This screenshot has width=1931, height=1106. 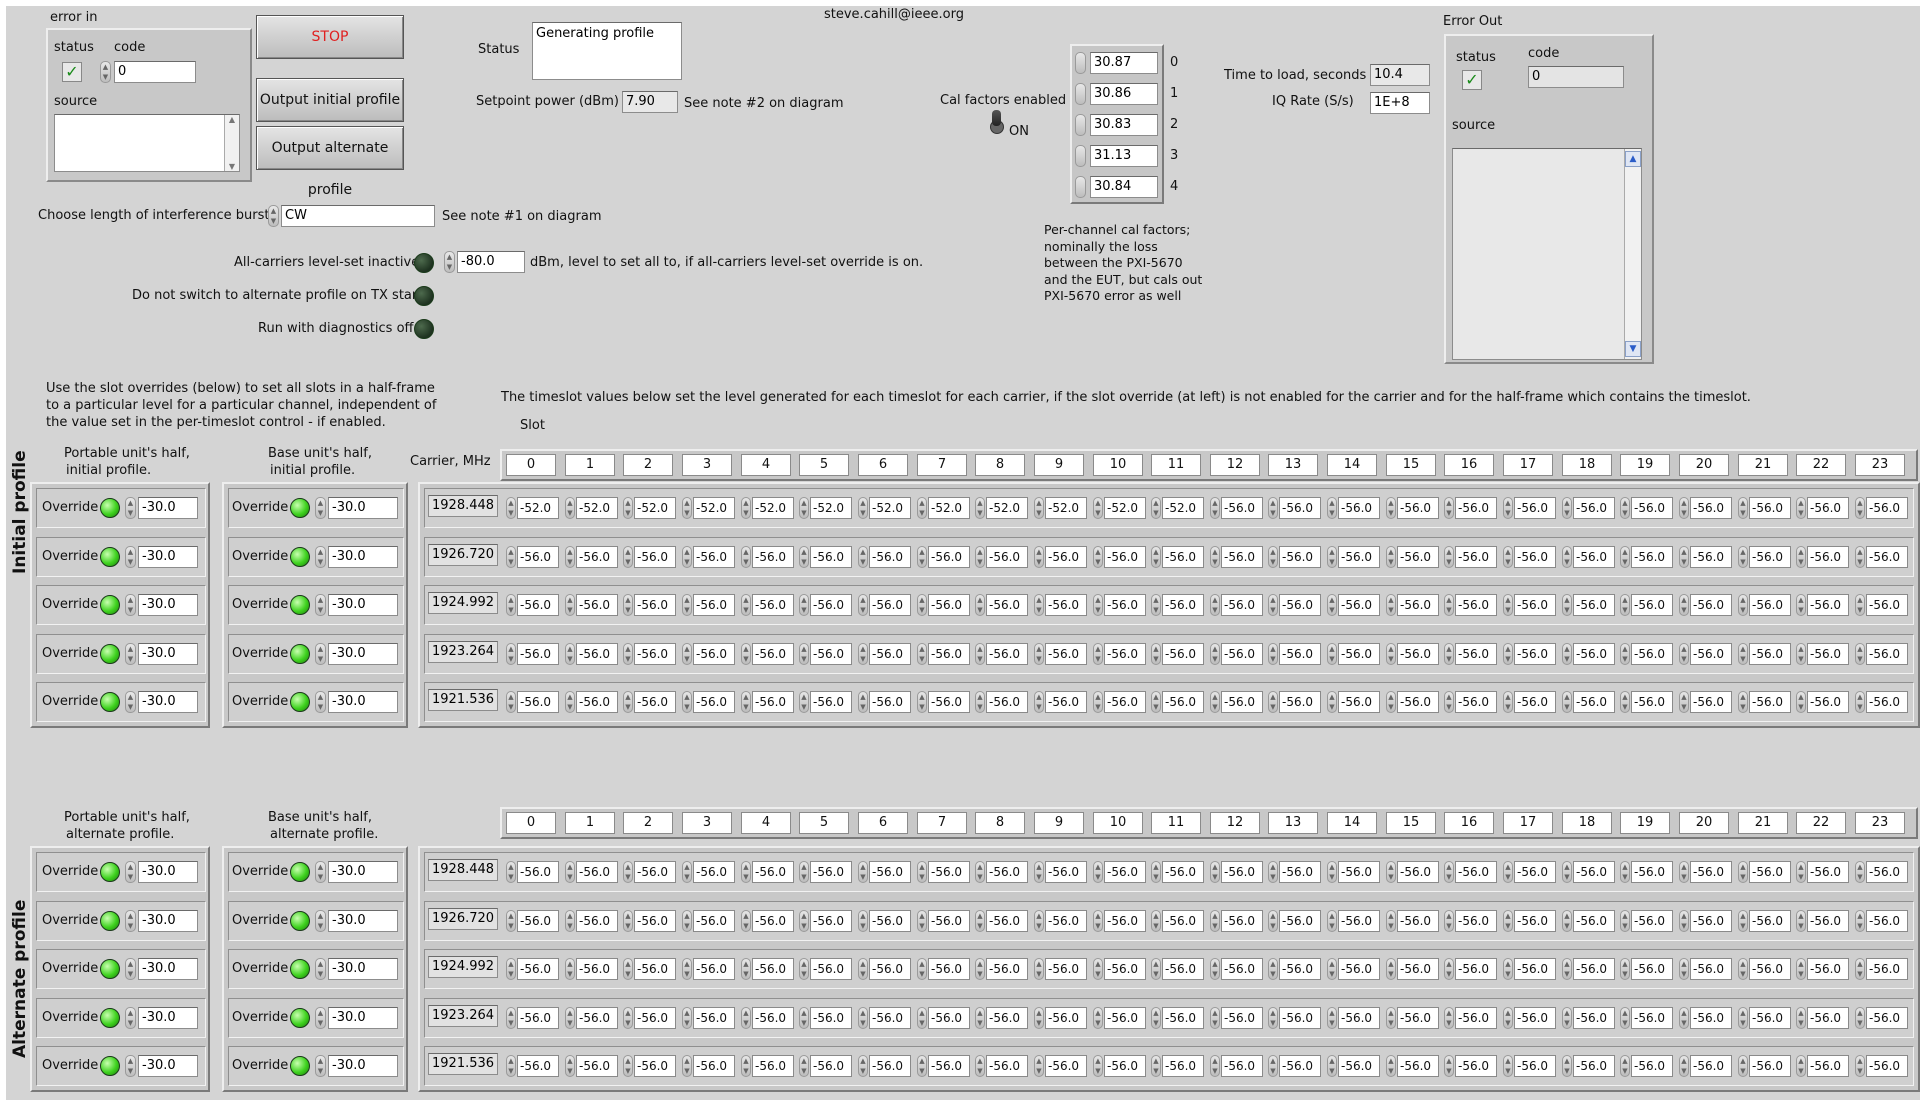 I want to click on timeslot-field: -52.0, so click(x=538, y=508).